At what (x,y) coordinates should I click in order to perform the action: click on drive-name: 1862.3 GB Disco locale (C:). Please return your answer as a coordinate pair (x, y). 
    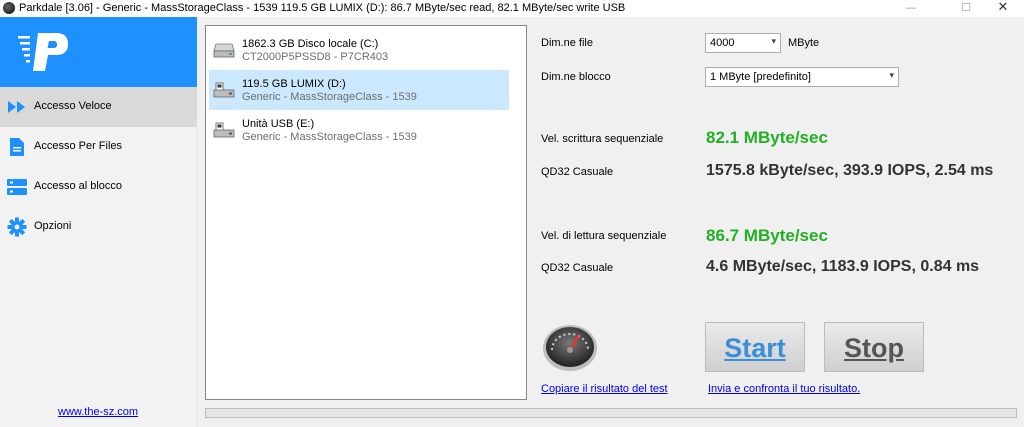
    Looking at the image, I should click on (310, 44).